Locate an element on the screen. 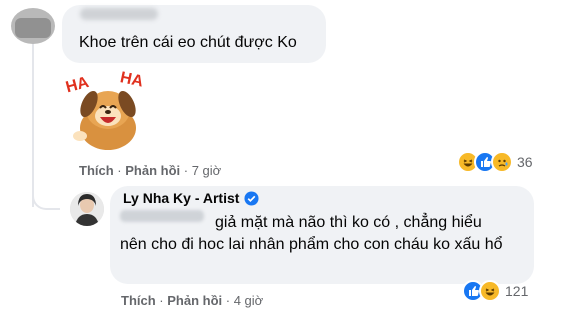  reply-actions: Thích · Phản hồi · 4 giờ is located at coordinates (192, 300).